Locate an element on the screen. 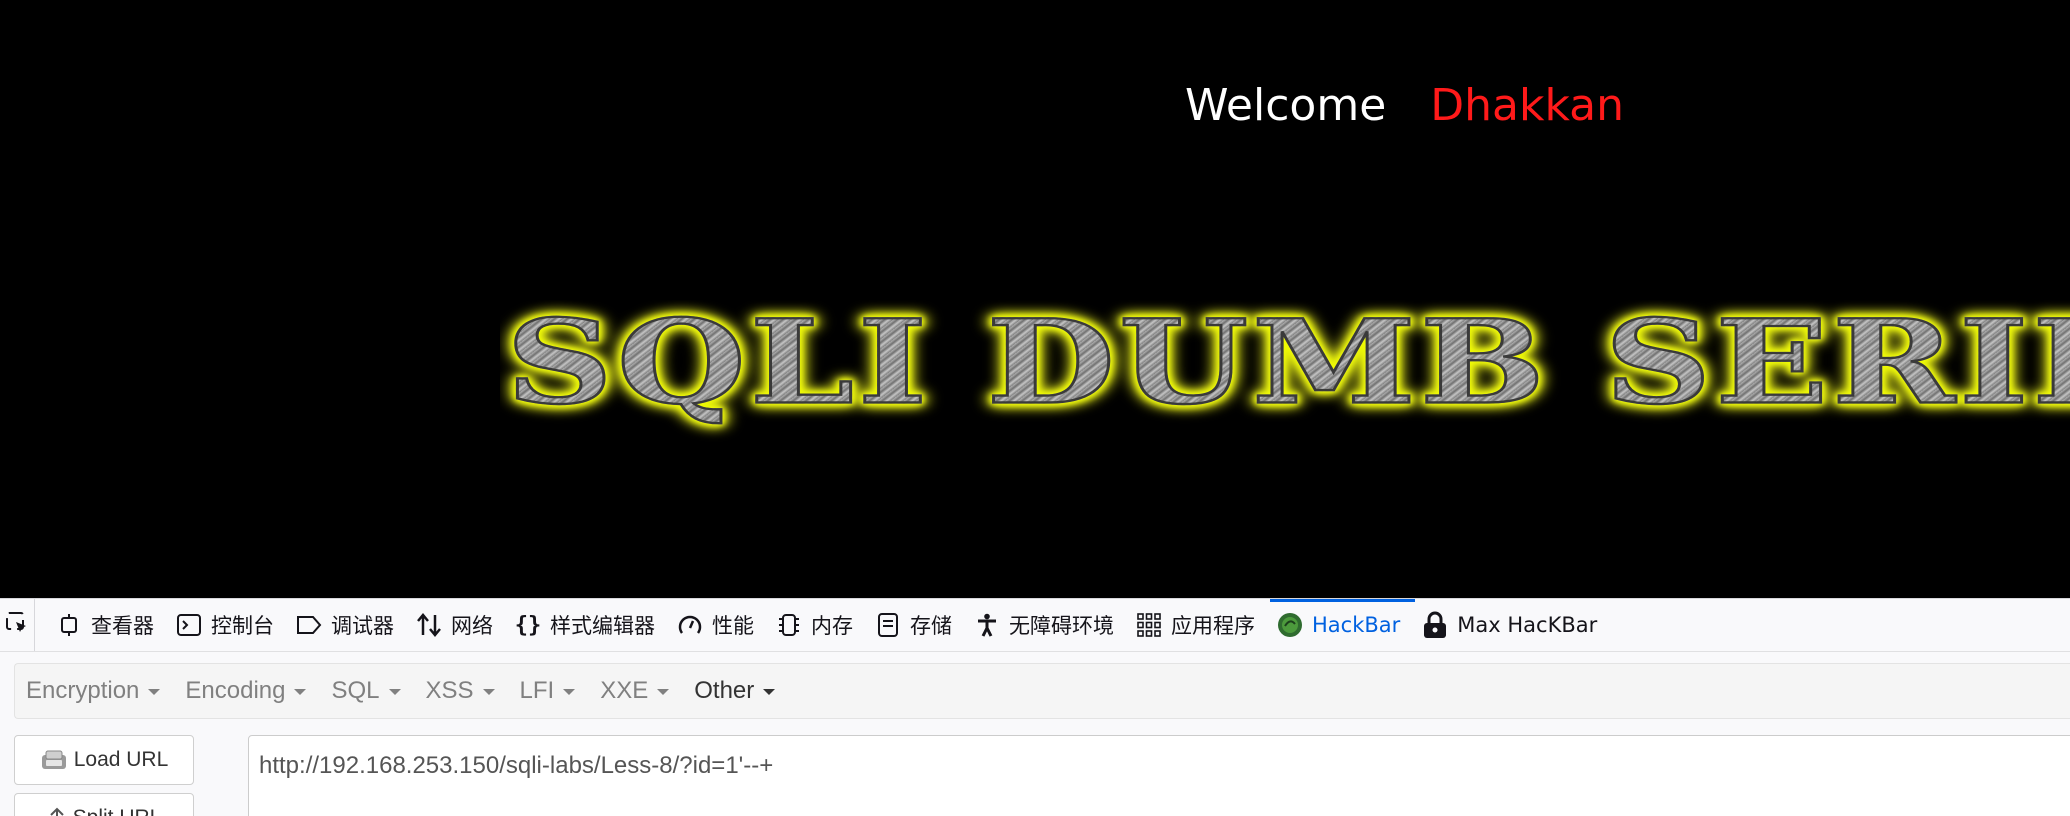 The width and height of the screenshot is (2070, 816). menu-encryption: Encryption is located at coordinates (94, 691).